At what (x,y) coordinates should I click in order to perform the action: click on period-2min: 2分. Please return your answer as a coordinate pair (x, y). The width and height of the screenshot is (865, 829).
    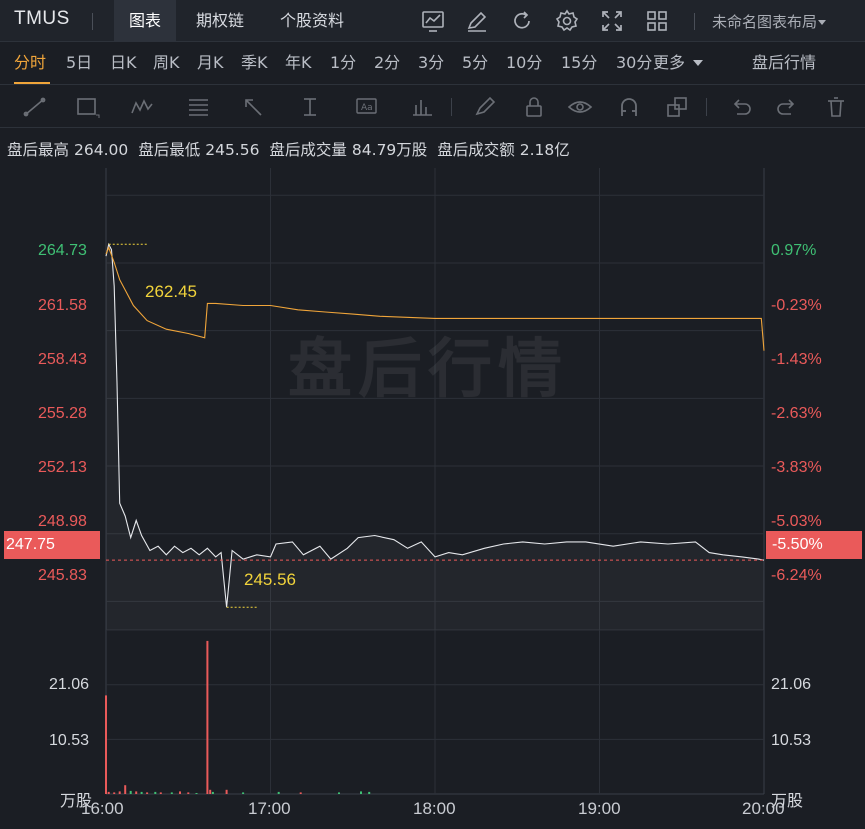
    Looking at the image, I should click on (387, 64).